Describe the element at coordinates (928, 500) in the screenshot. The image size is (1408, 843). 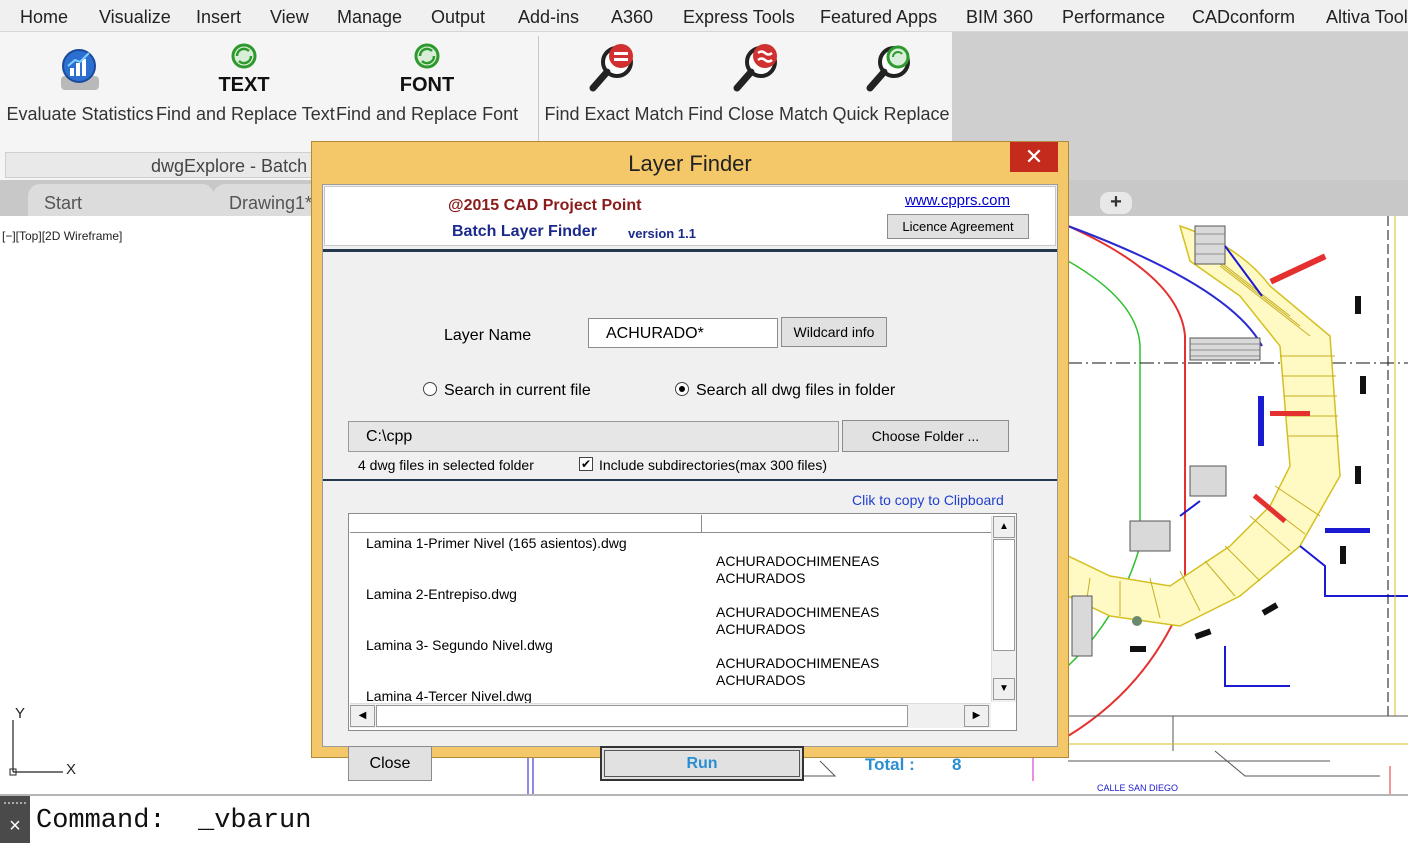
I see `copy-to-clipboard-link: Clik to copy to Clipboard` at that location.